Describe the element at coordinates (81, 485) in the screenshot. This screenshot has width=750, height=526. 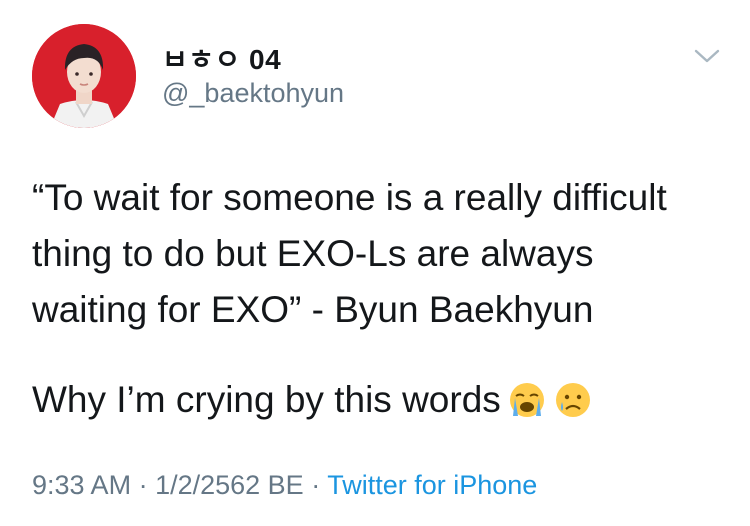
I see `tweet-time: 9:33 AM` at that location.